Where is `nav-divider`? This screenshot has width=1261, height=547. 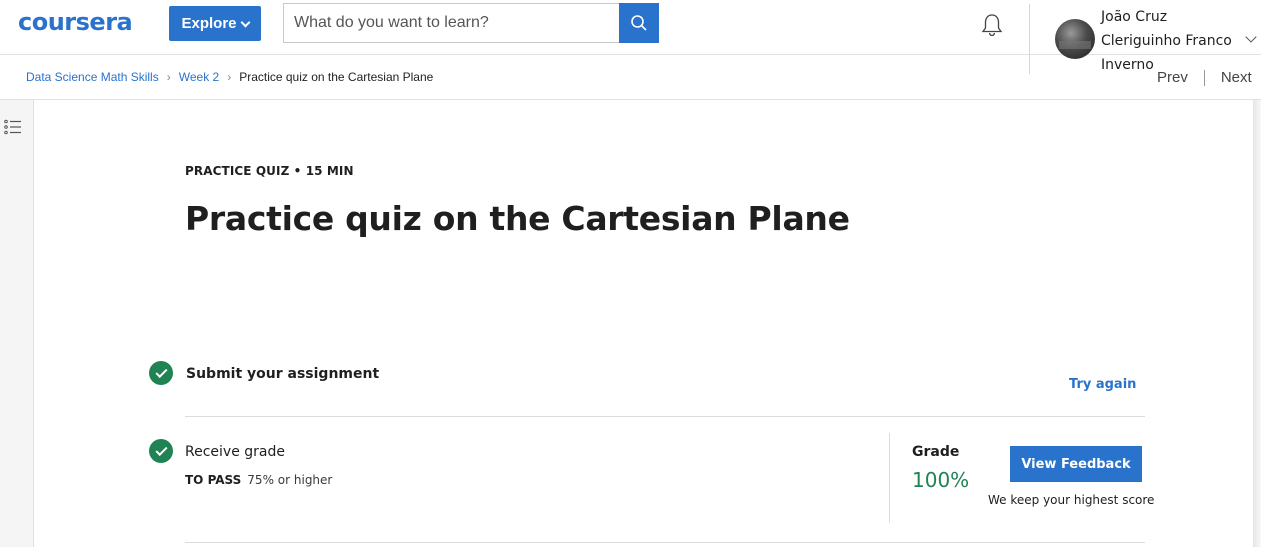
nav-divider is located at coordinates (1204, 77).